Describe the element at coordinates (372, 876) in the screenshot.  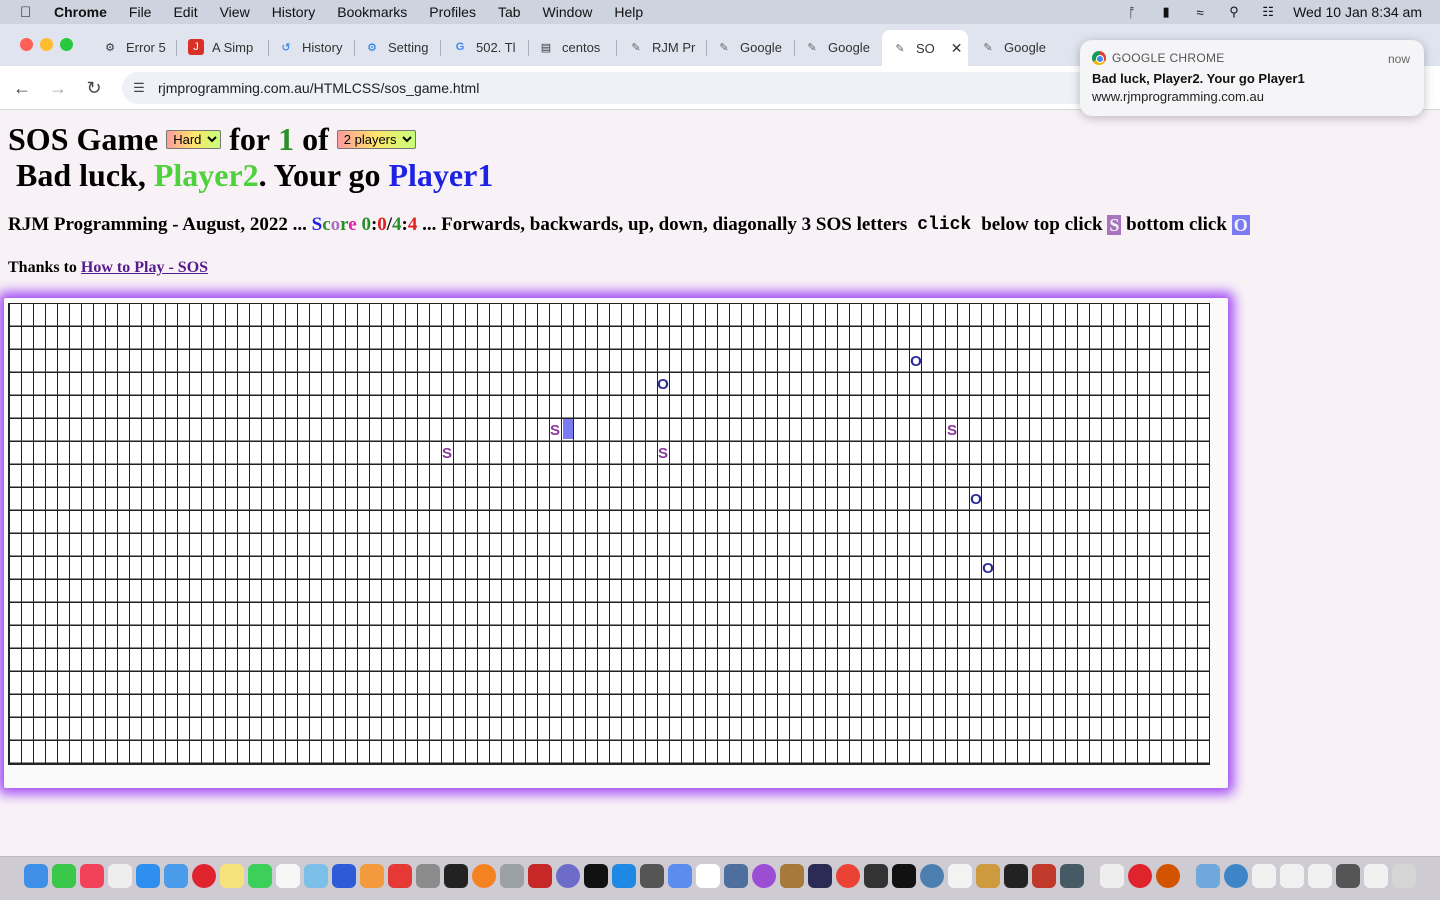
I see `photos-icon` at that location.